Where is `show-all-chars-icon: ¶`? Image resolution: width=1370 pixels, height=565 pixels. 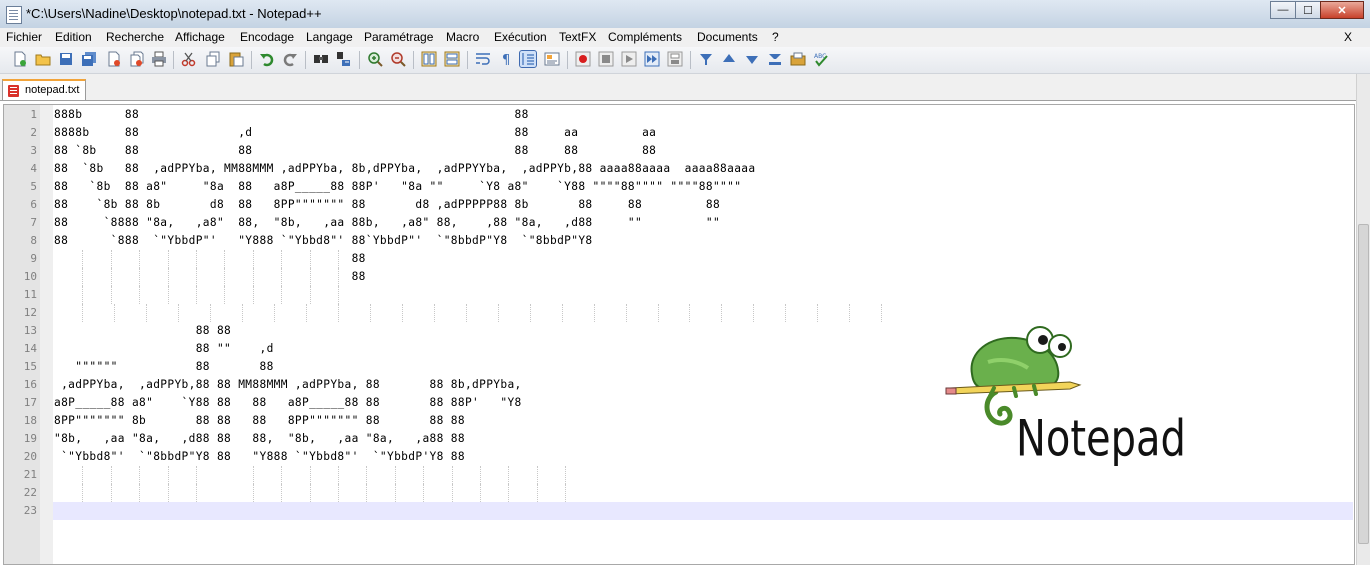
show-all-chars-icon: ¶ is located at coordinates (506, 59).